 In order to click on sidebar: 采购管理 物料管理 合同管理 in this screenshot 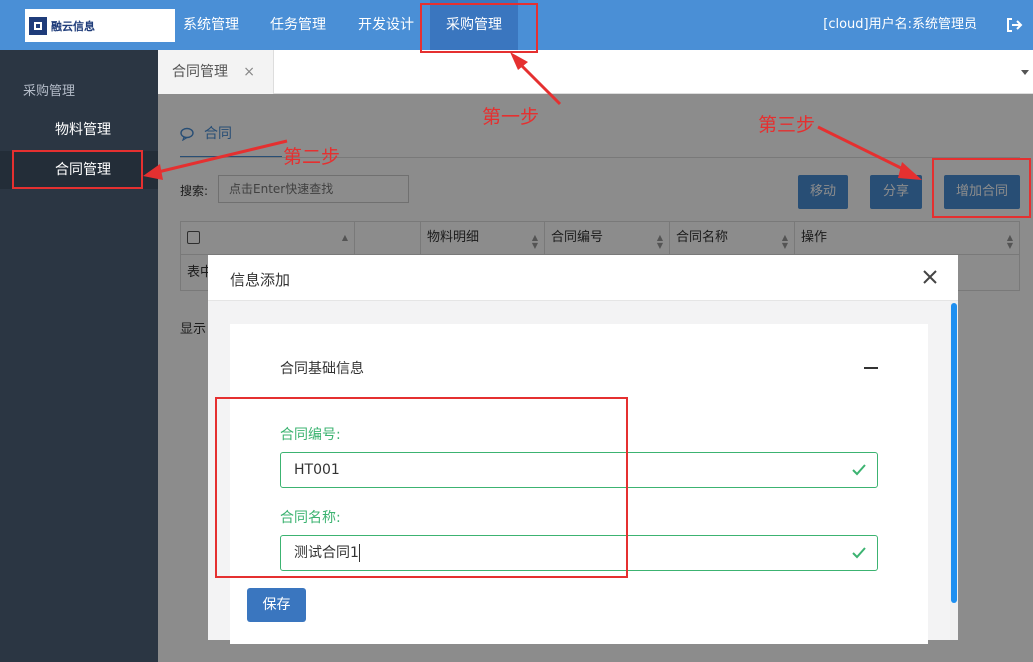, I will do `click(79, 356)`.